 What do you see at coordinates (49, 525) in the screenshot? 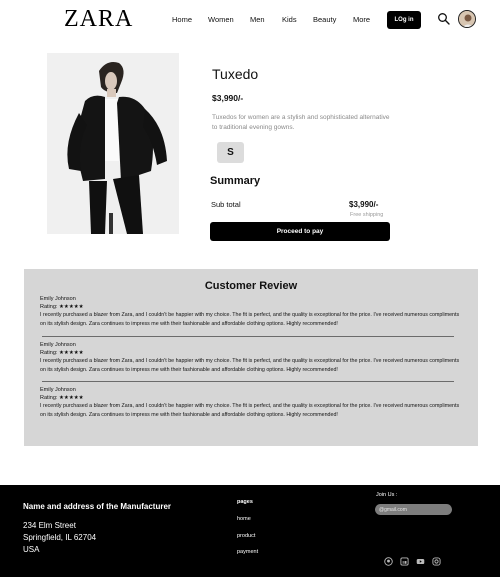
I see `address-line: 234 Elm Street` at bounding box center [49, 525].